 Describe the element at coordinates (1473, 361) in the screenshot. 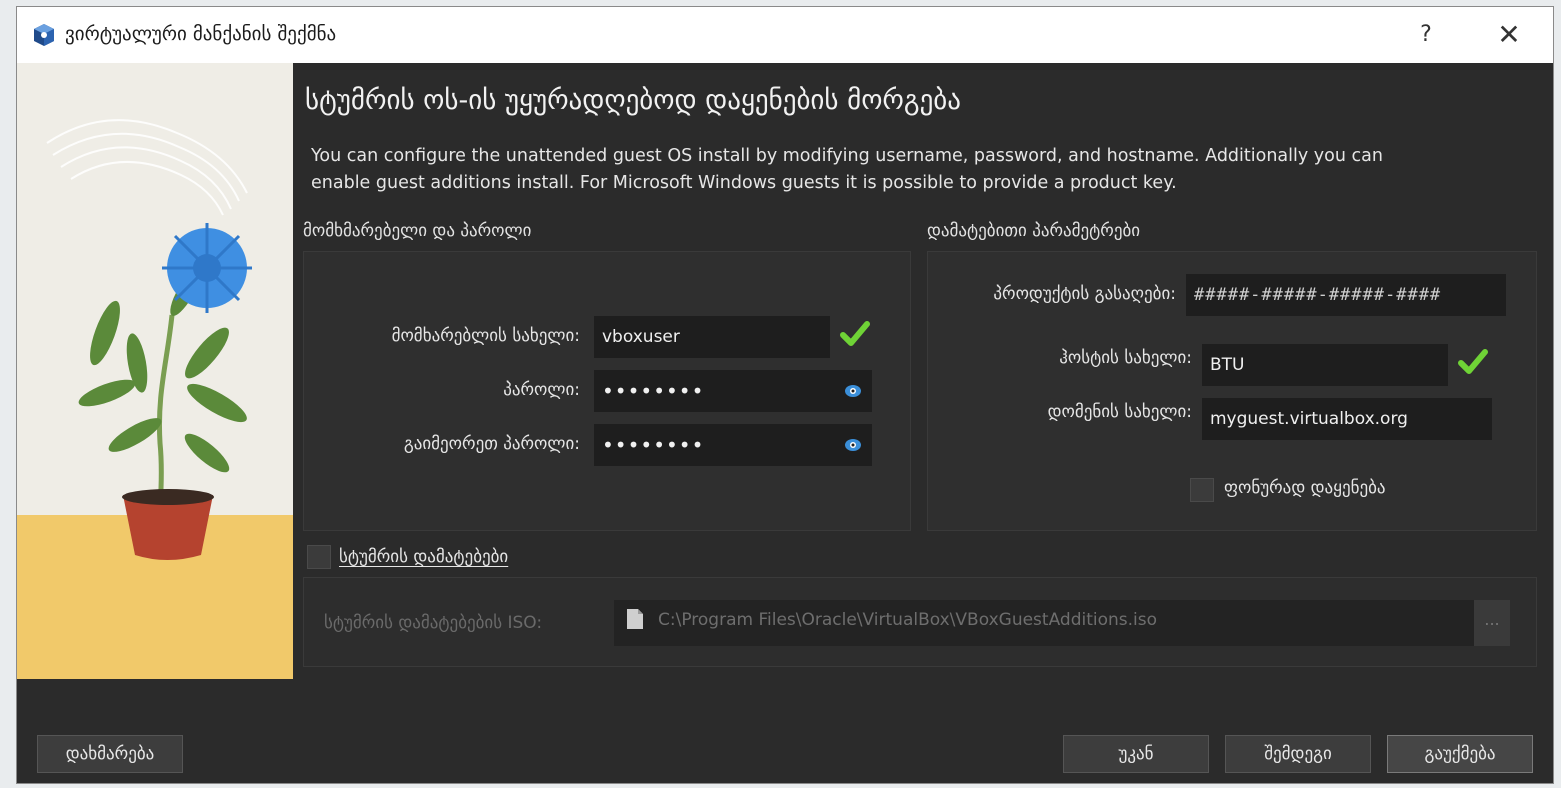

I see `hostname-valid-icon` at that location.